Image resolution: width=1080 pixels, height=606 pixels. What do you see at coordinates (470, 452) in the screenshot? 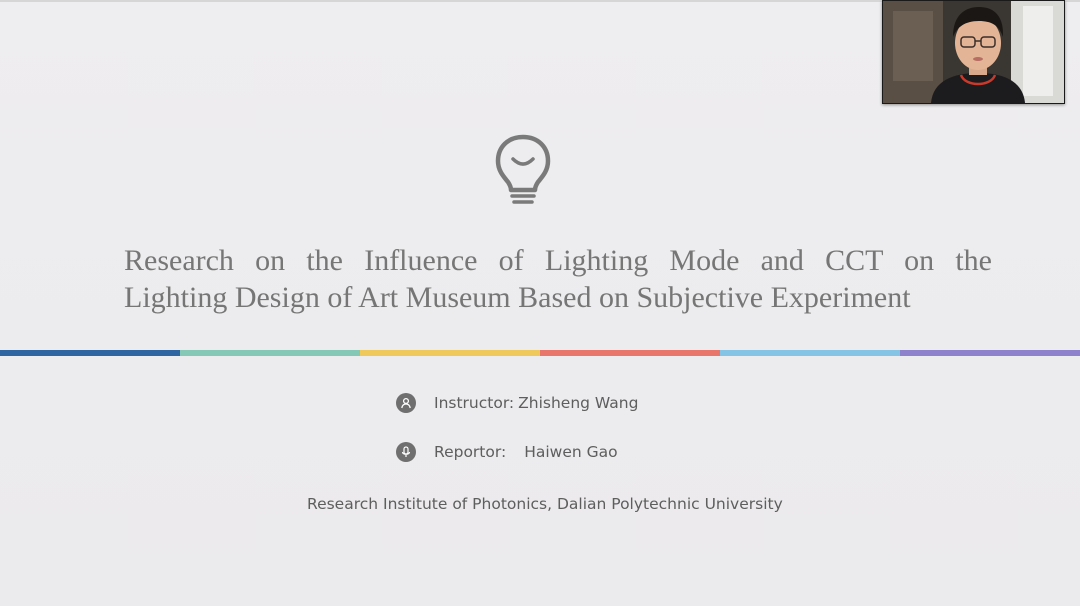
I see `reportor-label: Reportor:` at bounding box center [470, 452].